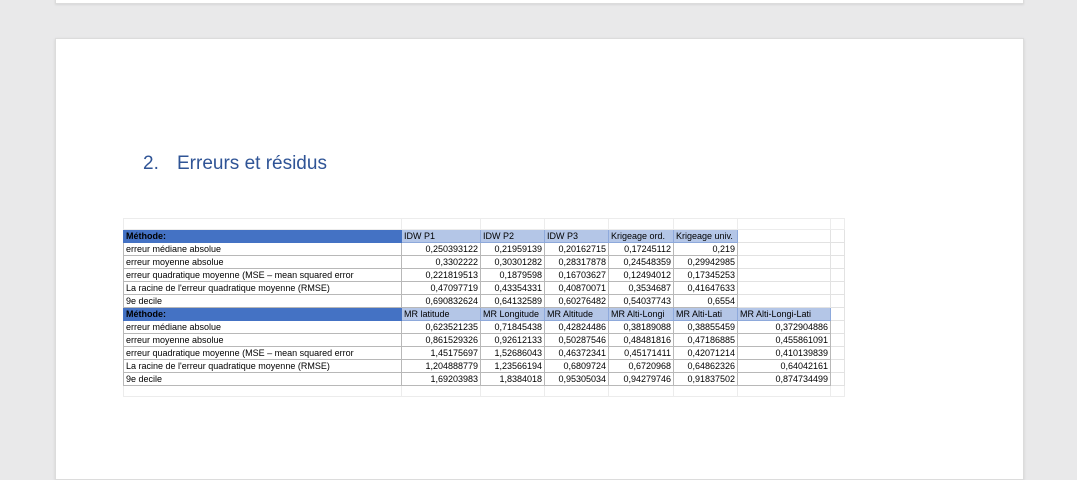 This screenshot has height=480, width=1077. I want to click on value-cell: 0,42824486, so click(576, 327).